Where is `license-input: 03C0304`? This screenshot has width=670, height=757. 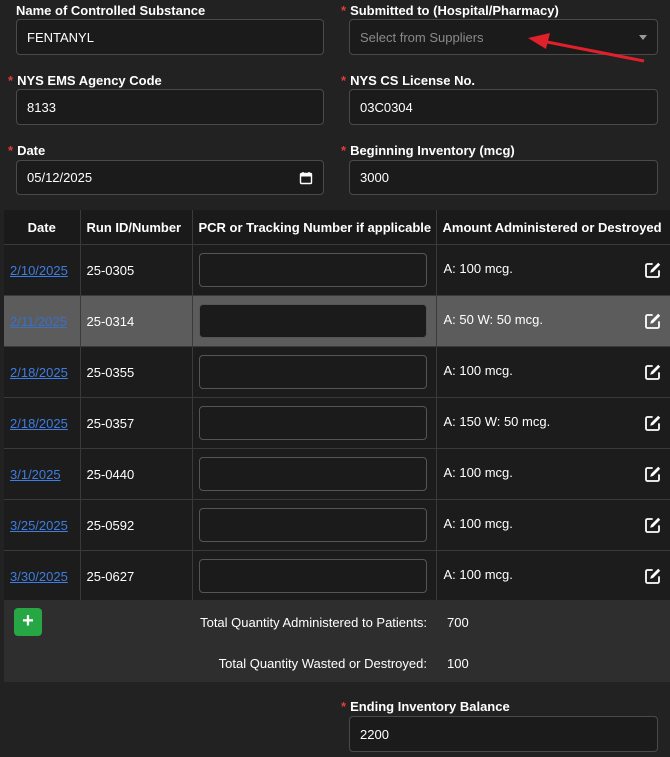
license-input: 03C0304 is located at coordinates (503, 107).